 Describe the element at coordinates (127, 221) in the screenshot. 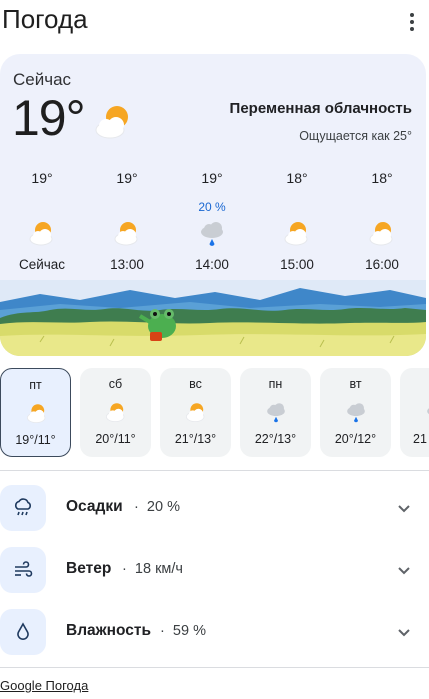

I see `hourly-item: 19° 13:00` at that location.